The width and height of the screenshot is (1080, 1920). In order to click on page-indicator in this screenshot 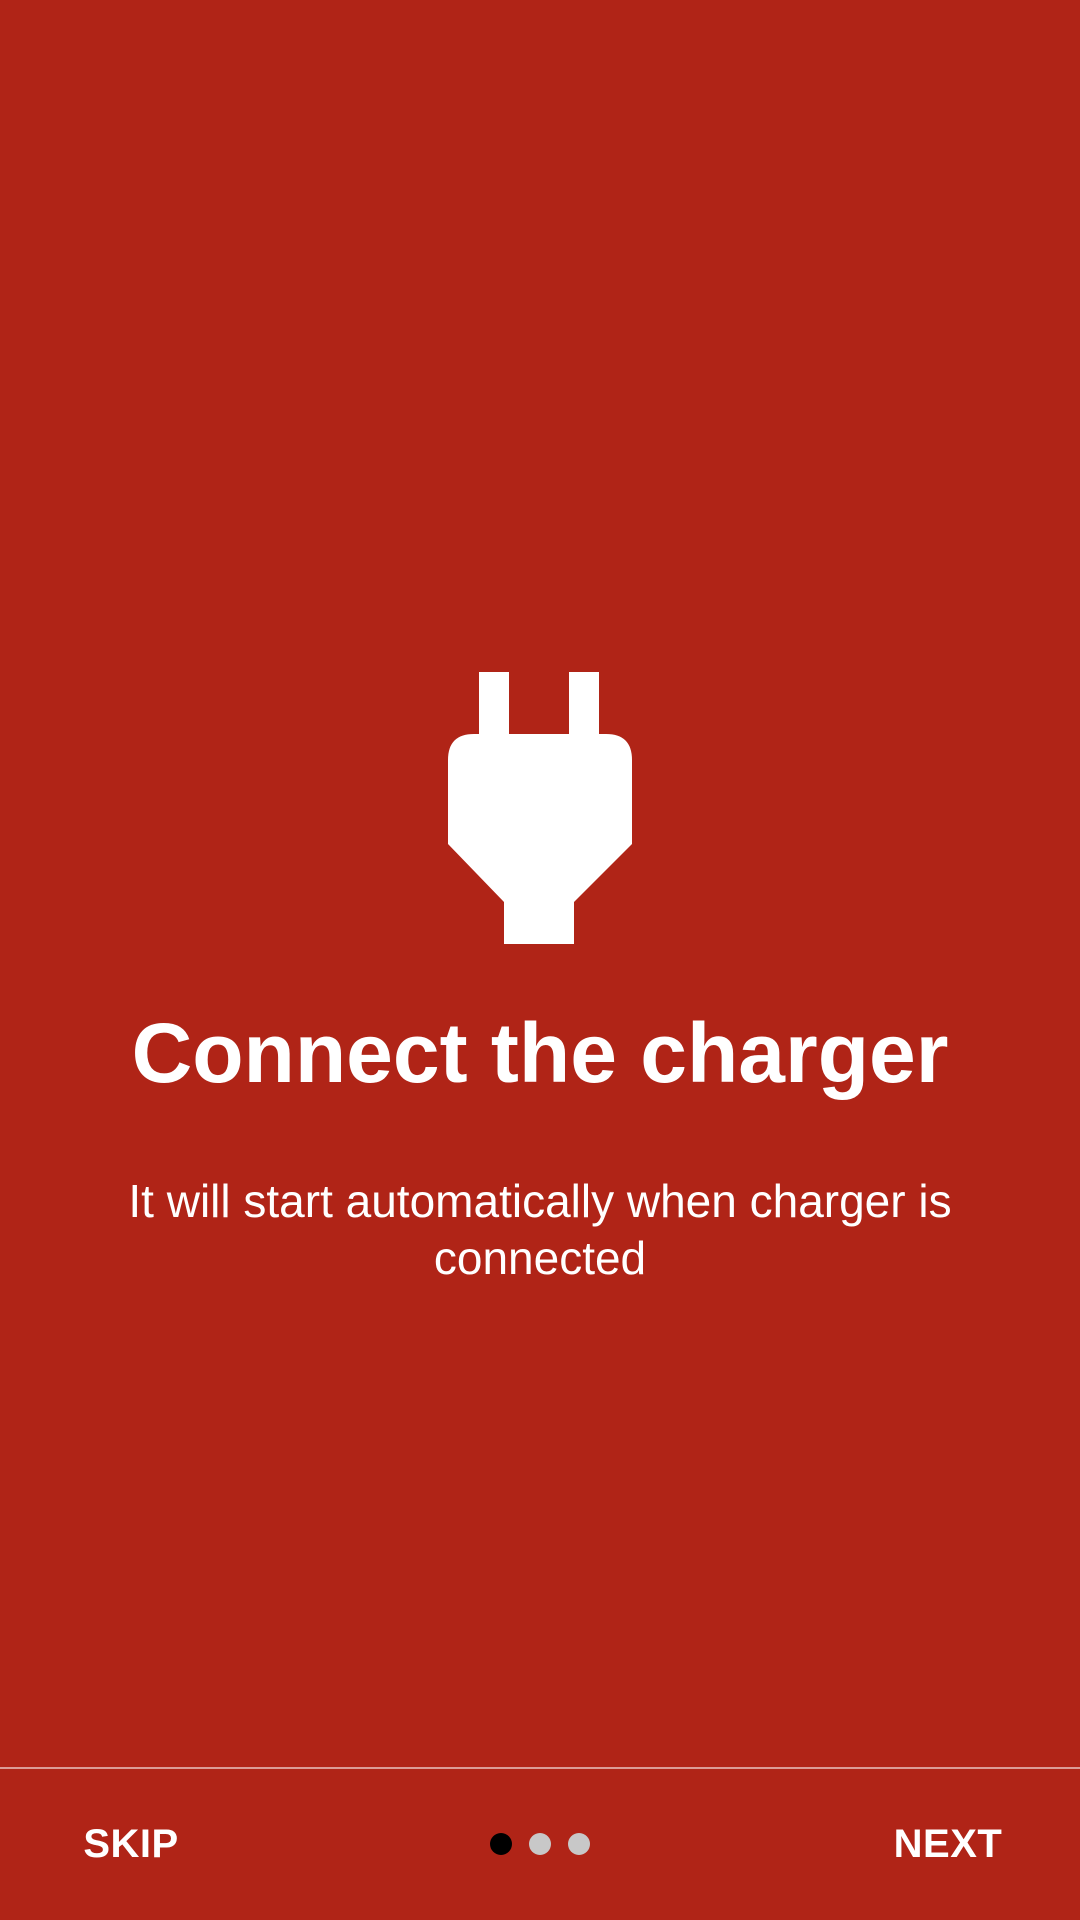, I will do `click(540, 1844)`.